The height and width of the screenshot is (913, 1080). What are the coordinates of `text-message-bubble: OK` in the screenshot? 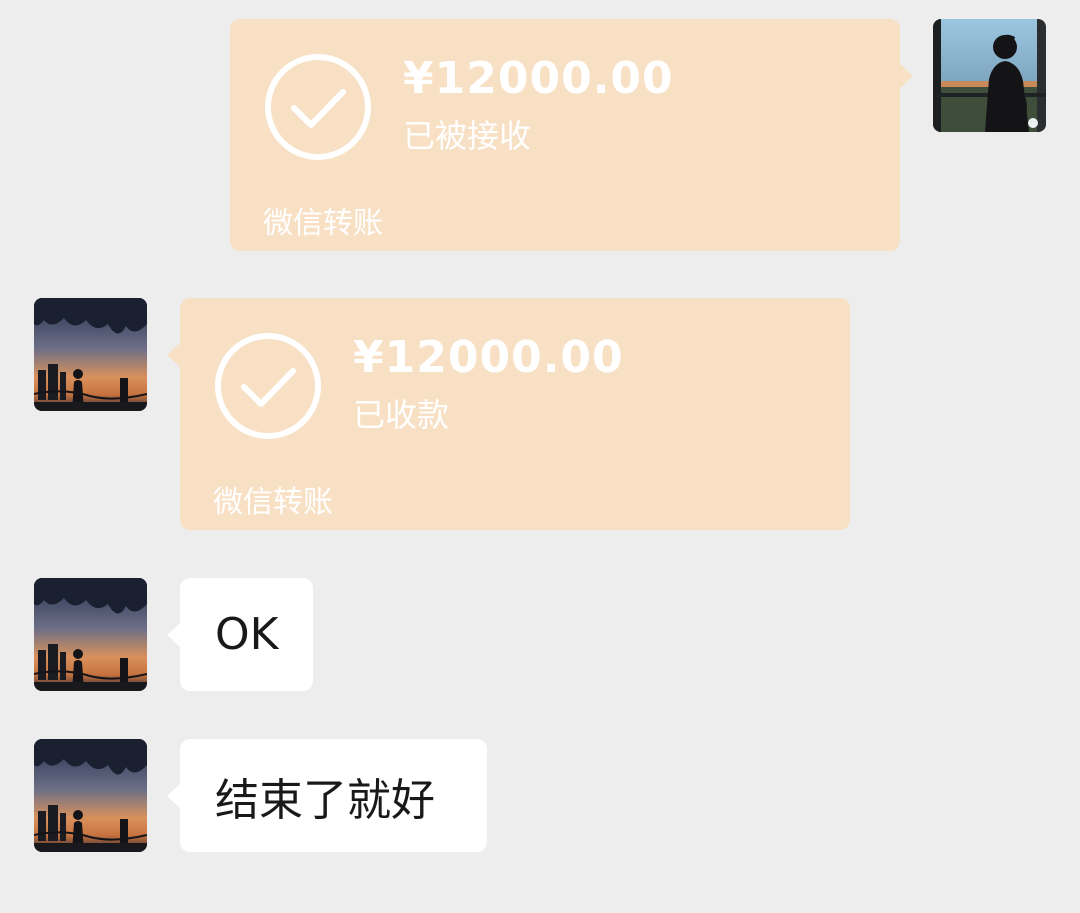 It's located at (240, 634).